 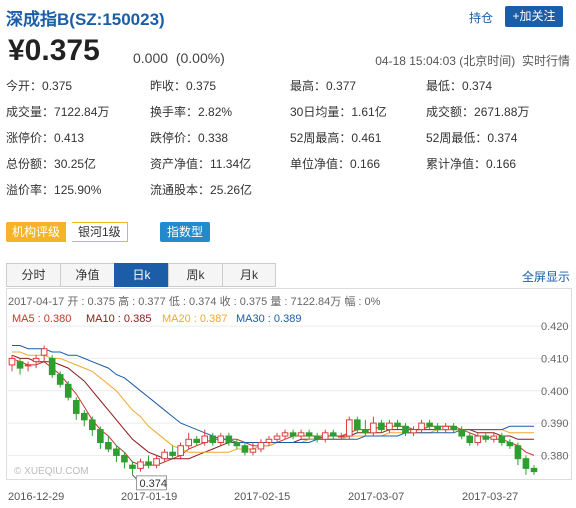 What do you see at coordinates (36, 497) in the screenshot?
I see `x-axis-label: 2016-12-29` at bounding box center [36, 497].